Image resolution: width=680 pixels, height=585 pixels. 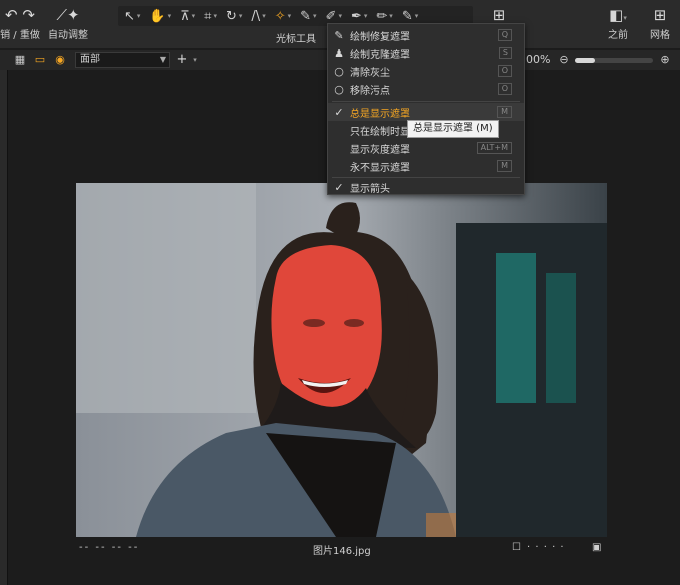 I want to click on auto-adjust-label: 自动调整, so click(x=68, y=35).